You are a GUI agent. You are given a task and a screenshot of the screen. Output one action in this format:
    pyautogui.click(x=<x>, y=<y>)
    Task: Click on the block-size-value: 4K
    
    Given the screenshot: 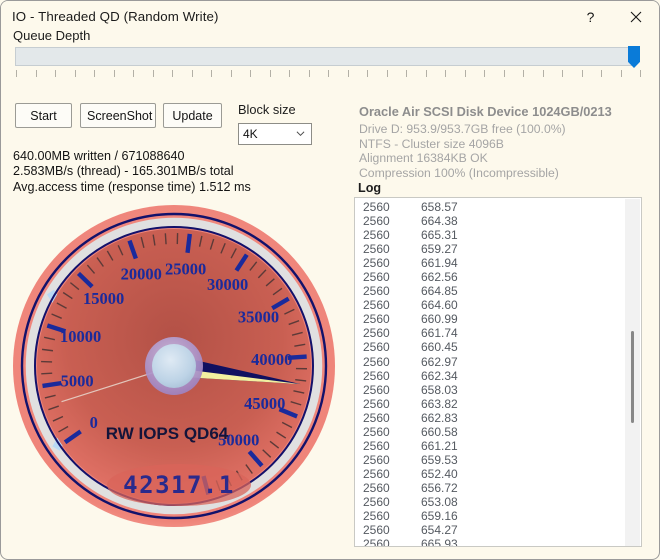 What is the action you would take?
    pyautogui.click(x=250, y=134)
    